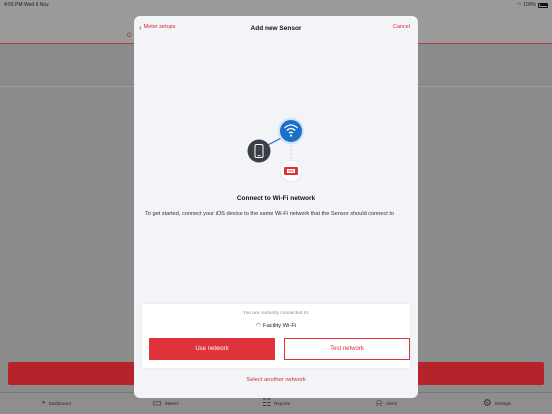  What do you see at coordinates (212, 349) in the screenshot?
I see `use-network-button: Use network` at bounding box center [212, 349].